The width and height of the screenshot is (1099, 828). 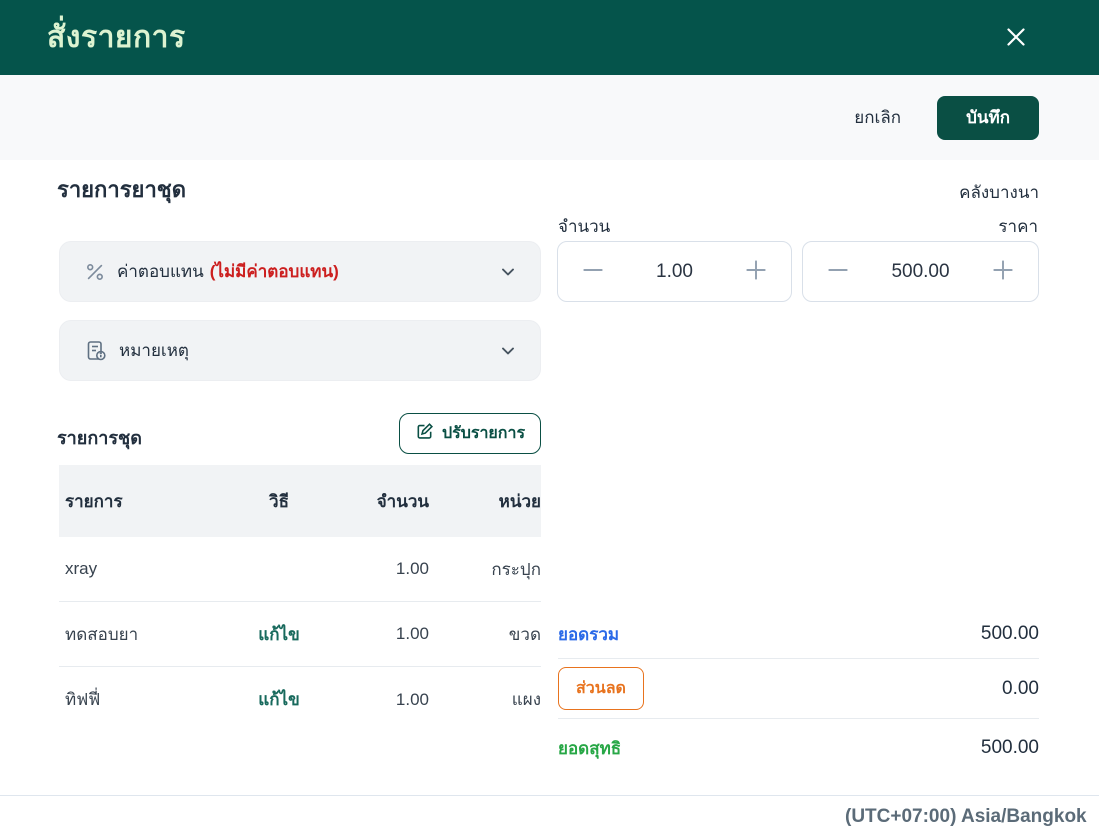 I want to click on compensation-label: ค่าตอบแทน, so click(x=160, y=271).